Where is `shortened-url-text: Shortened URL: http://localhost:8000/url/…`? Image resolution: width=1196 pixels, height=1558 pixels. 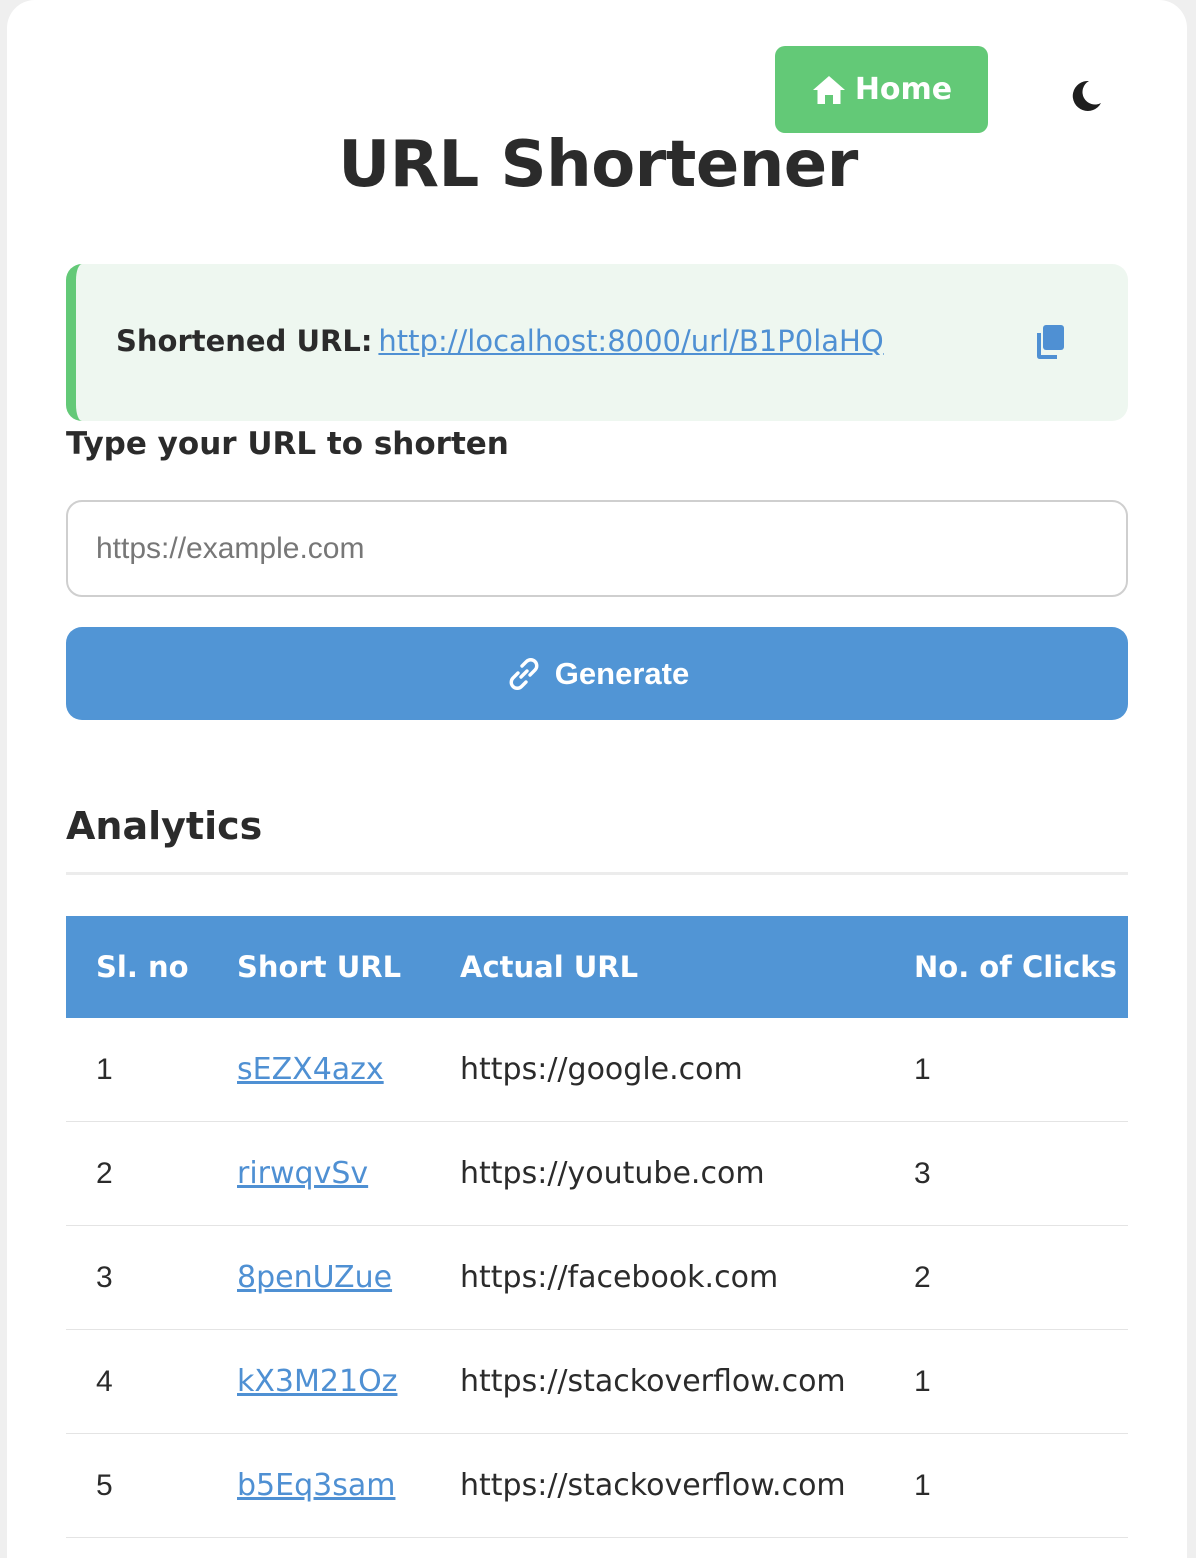 shortened-url-text: Shortened URL: http://localhost:8000/url/… is located at coordinates (500, 341).